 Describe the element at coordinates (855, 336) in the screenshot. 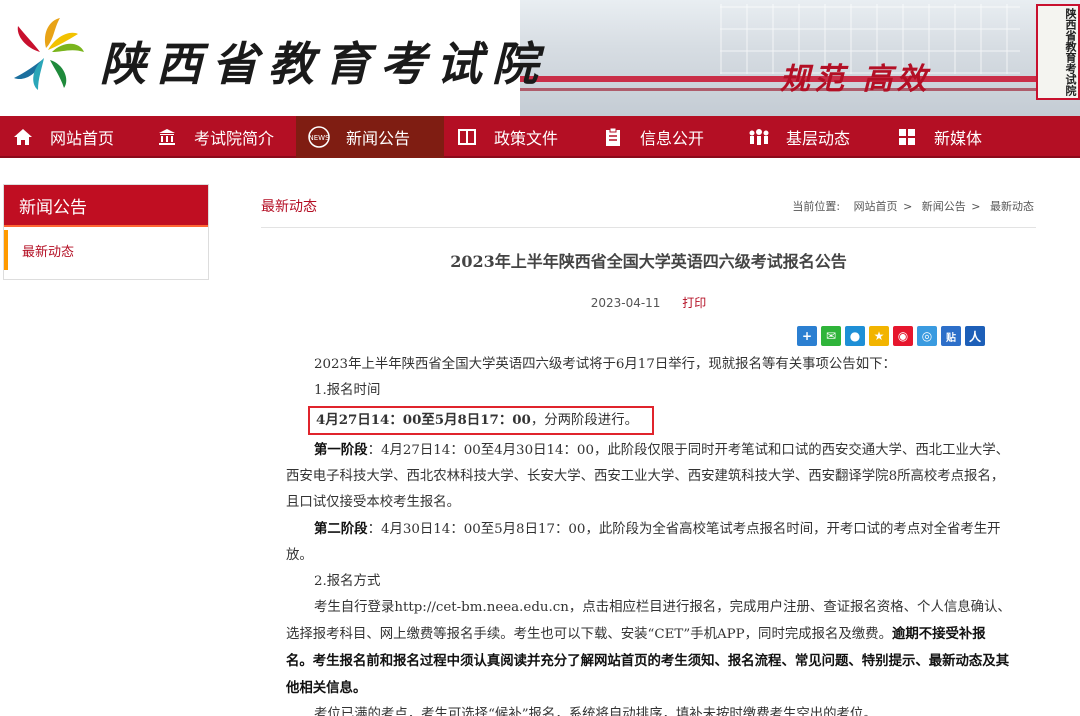

I see `qq-icon: ●` at that location.